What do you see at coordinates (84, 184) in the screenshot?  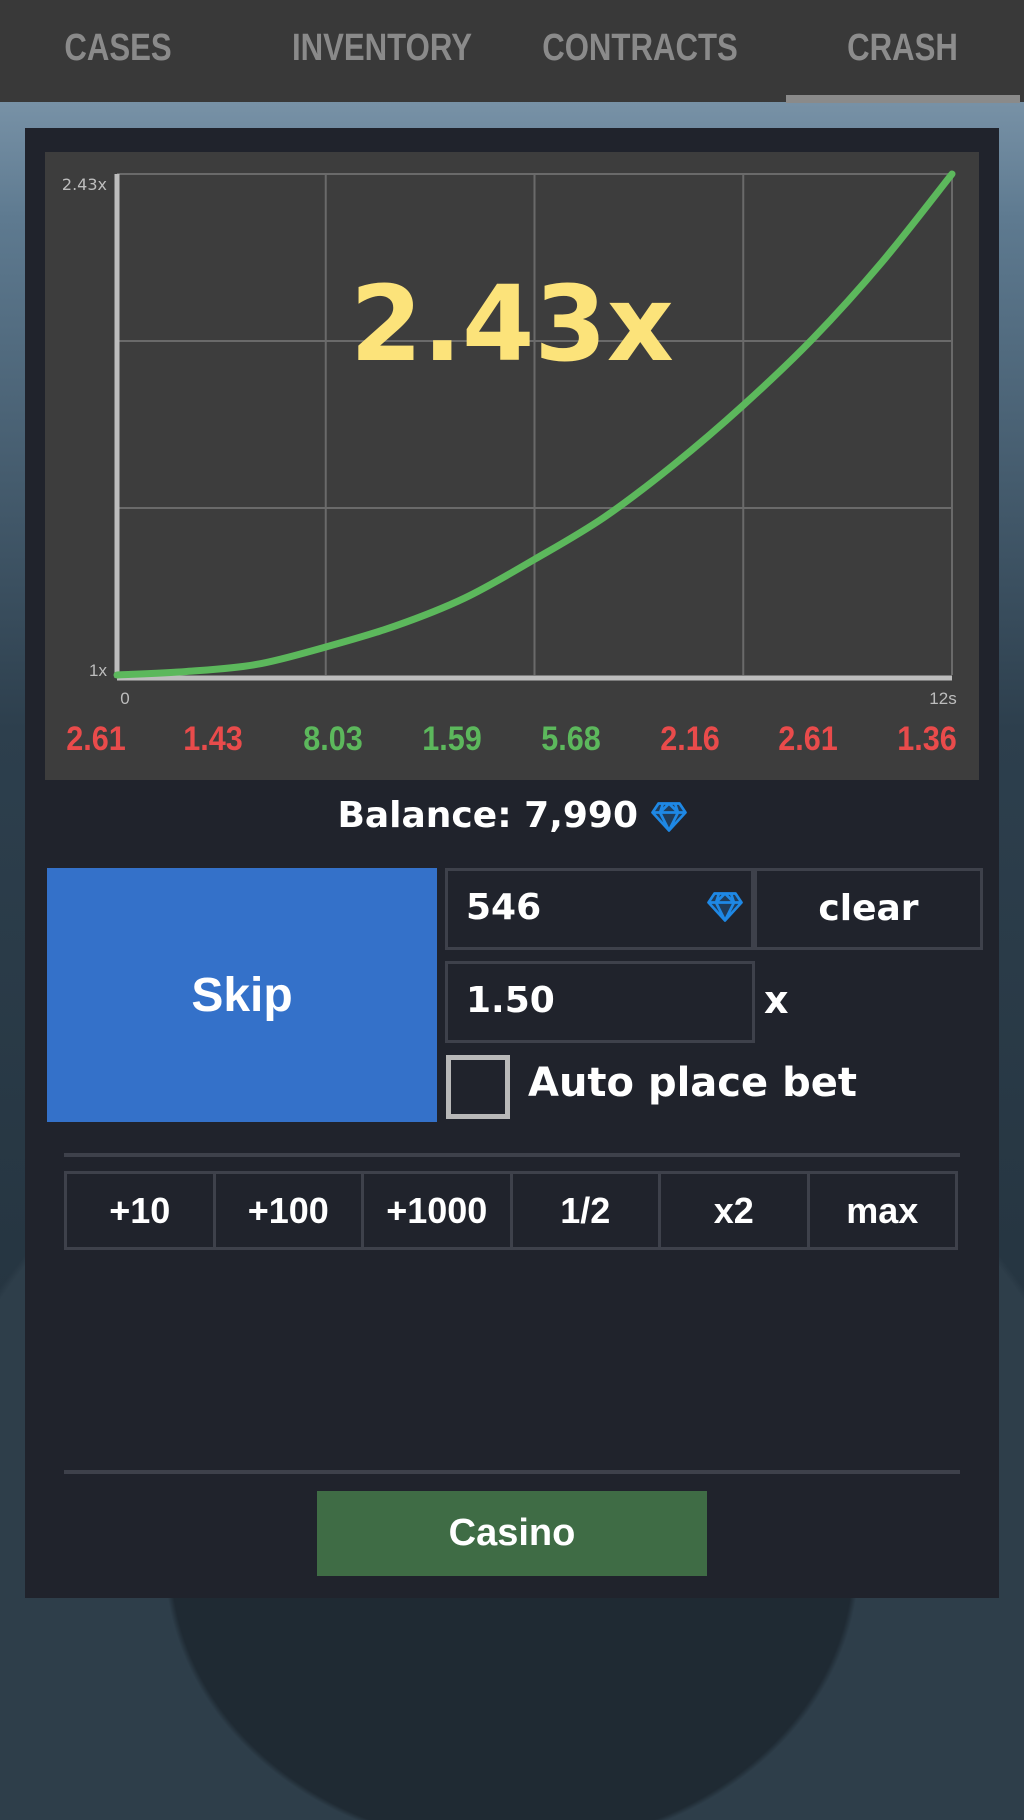 I see `y-tick-label-max: 2.43x` at bounding box center [84, 184].